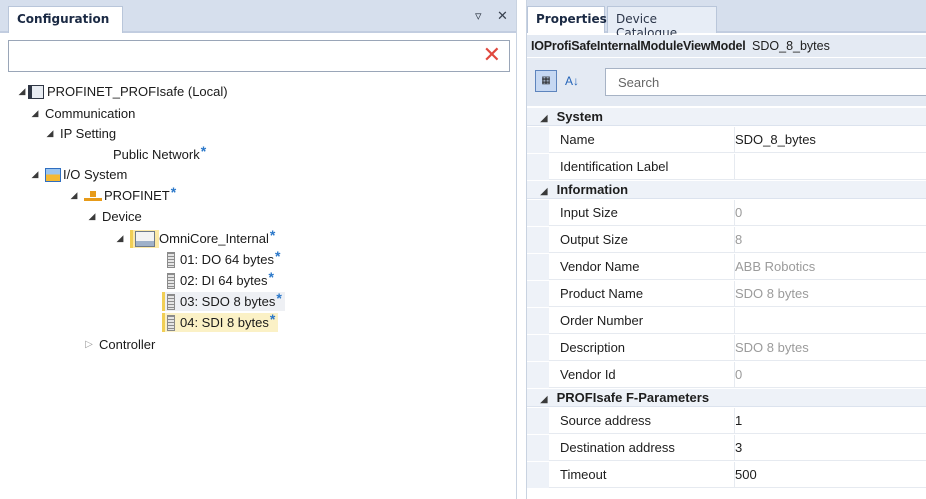 Image resolution: width=926 pixels, height=499 pixels. What do you see at coordinates (478, 16) in the screenshot?
I see `pane-menu-icon: ▿` at bounding box center [478, 16].